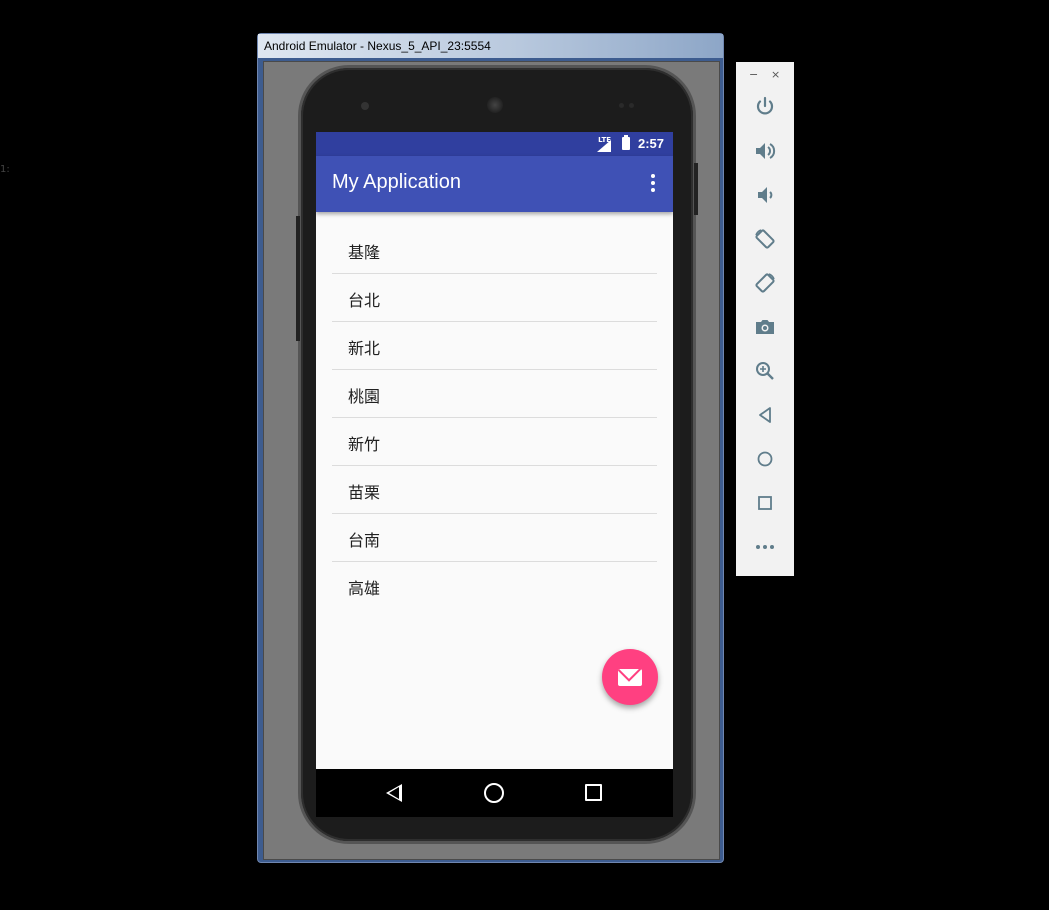 The image size is (1049, 910). I want to click on rotate-left-icon, so click(765, 239).